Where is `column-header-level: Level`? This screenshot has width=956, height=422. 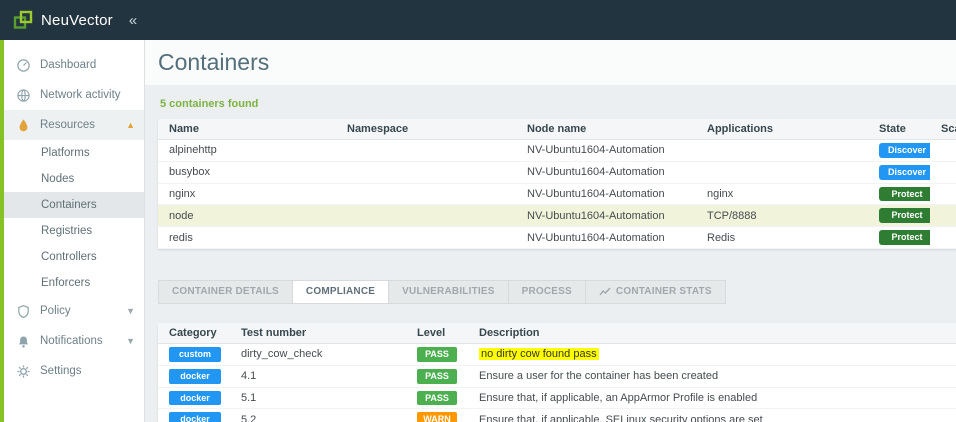
column-header-level: Level is located at coordinates (437, 333).